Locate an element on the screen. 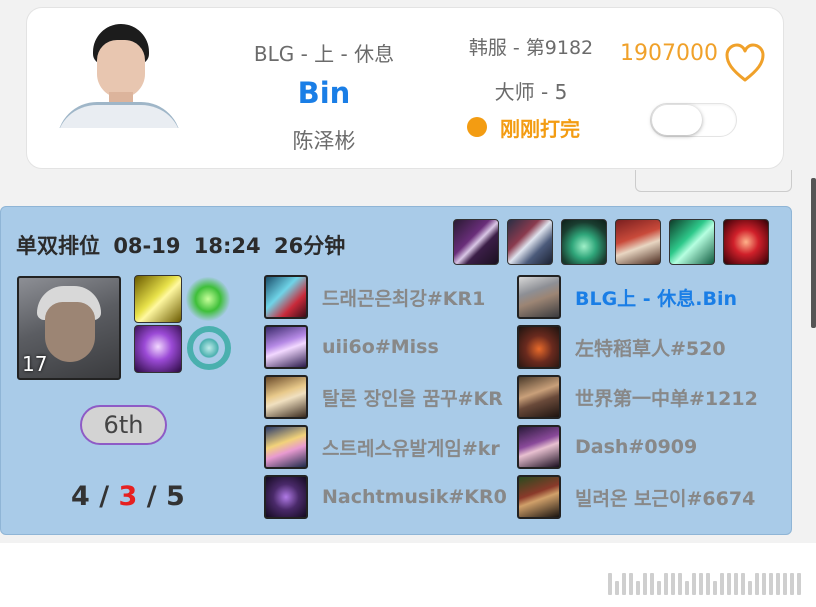 The height and width of the screenshot is (607, 816). participant-row: 左特稻草人#520 is located at coordinates (661, 347).